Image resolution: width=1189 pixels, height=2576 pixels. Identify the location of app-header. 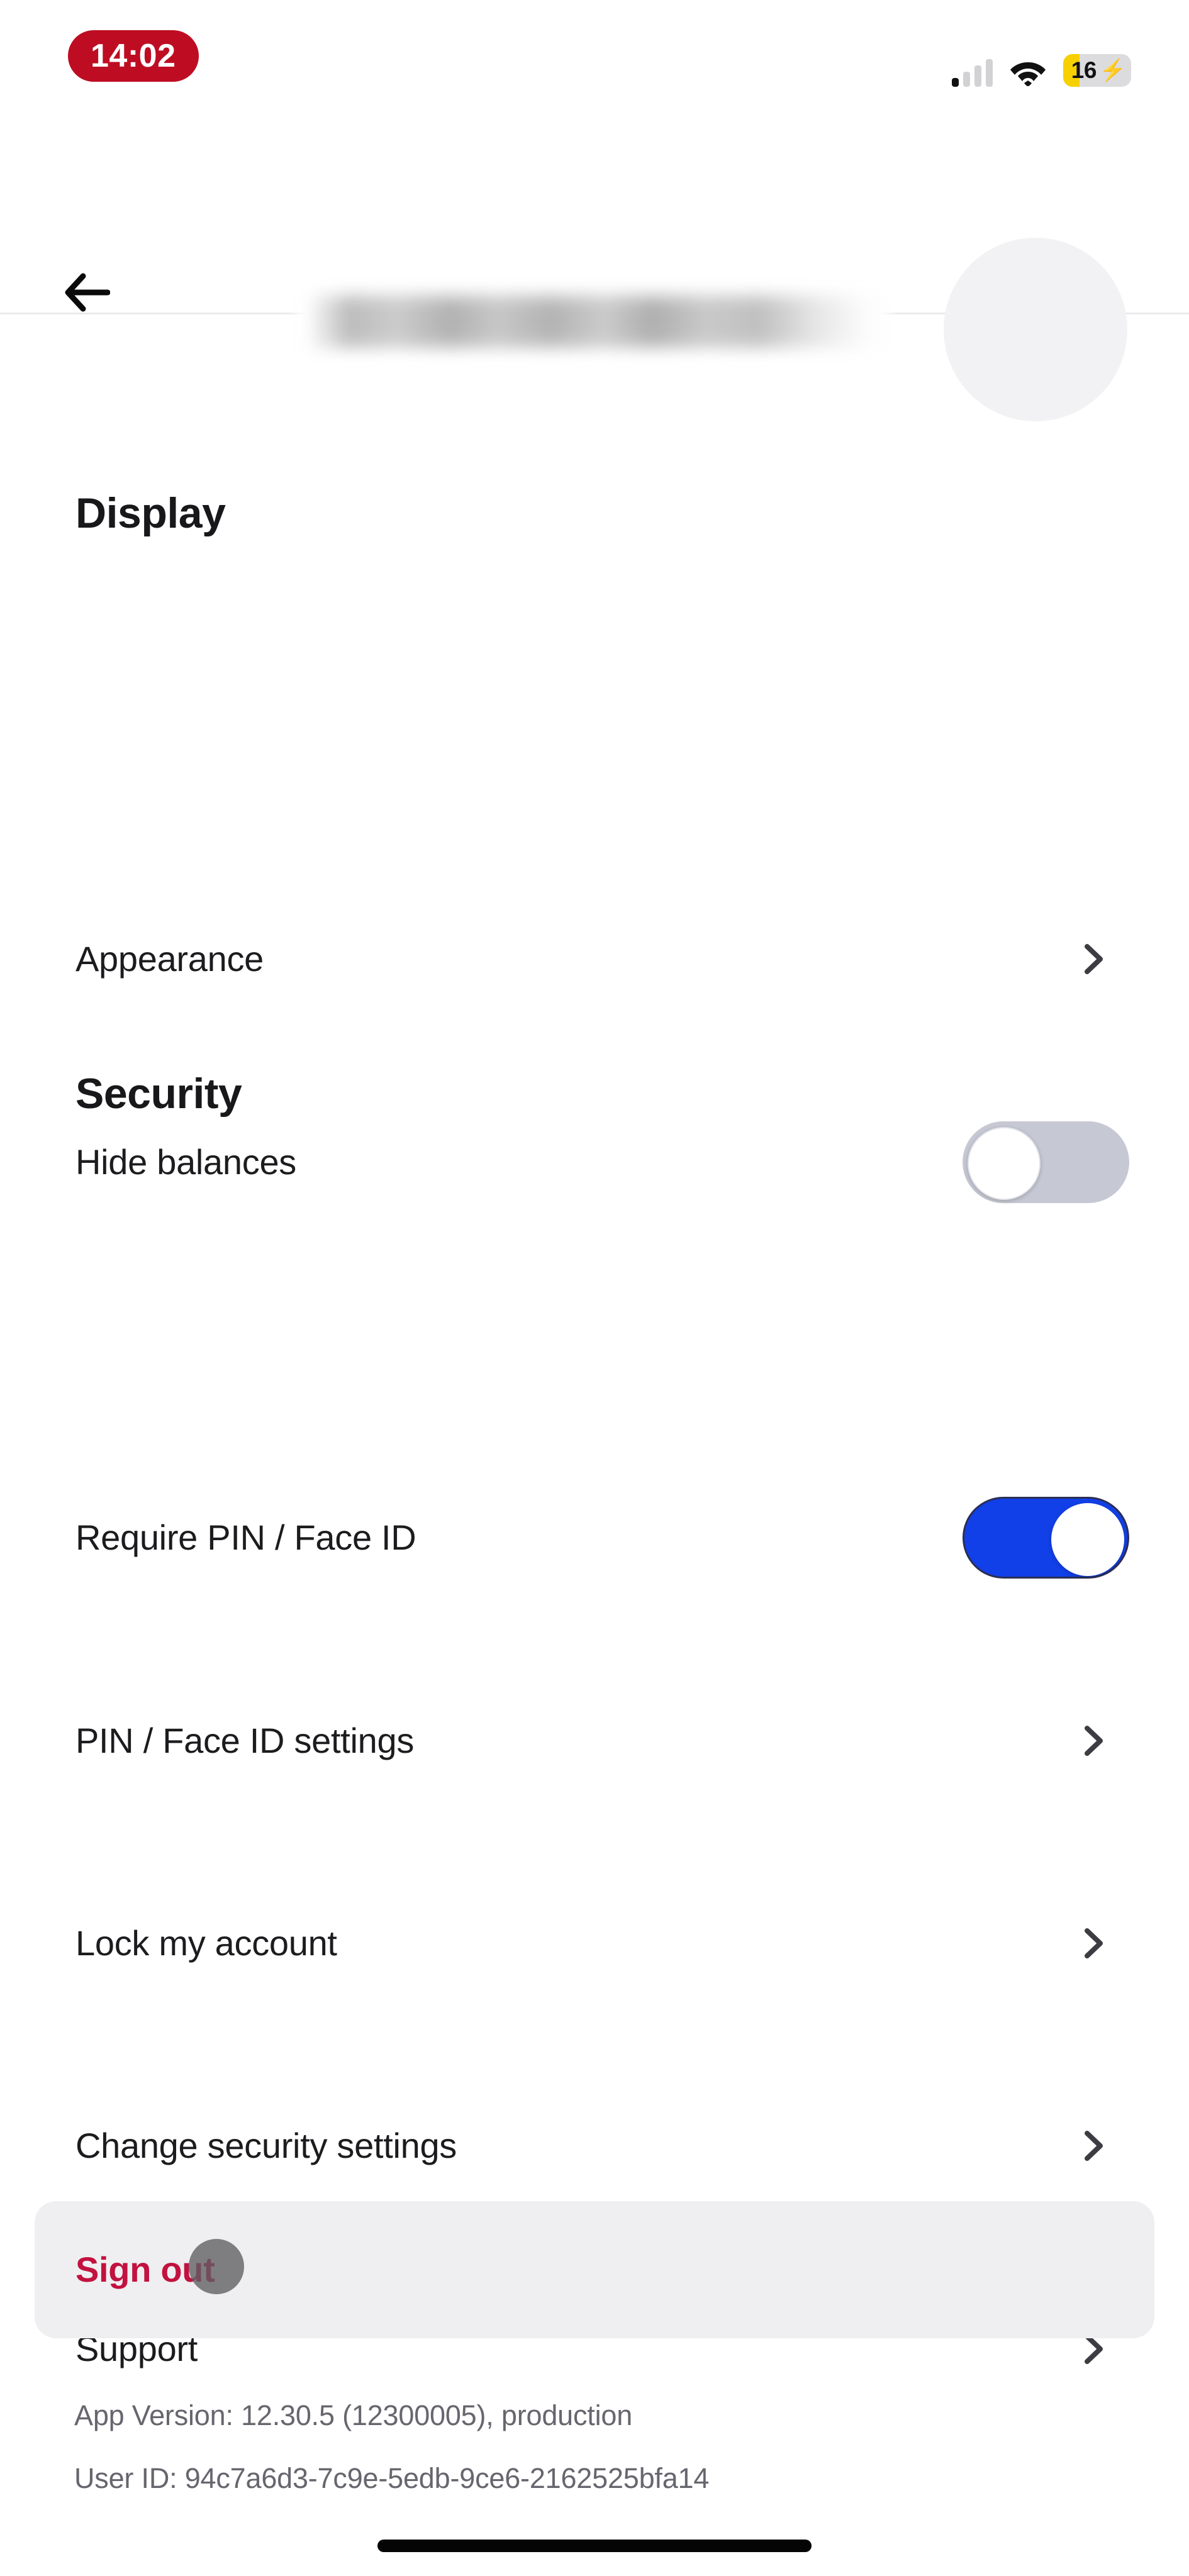
(594, 262).